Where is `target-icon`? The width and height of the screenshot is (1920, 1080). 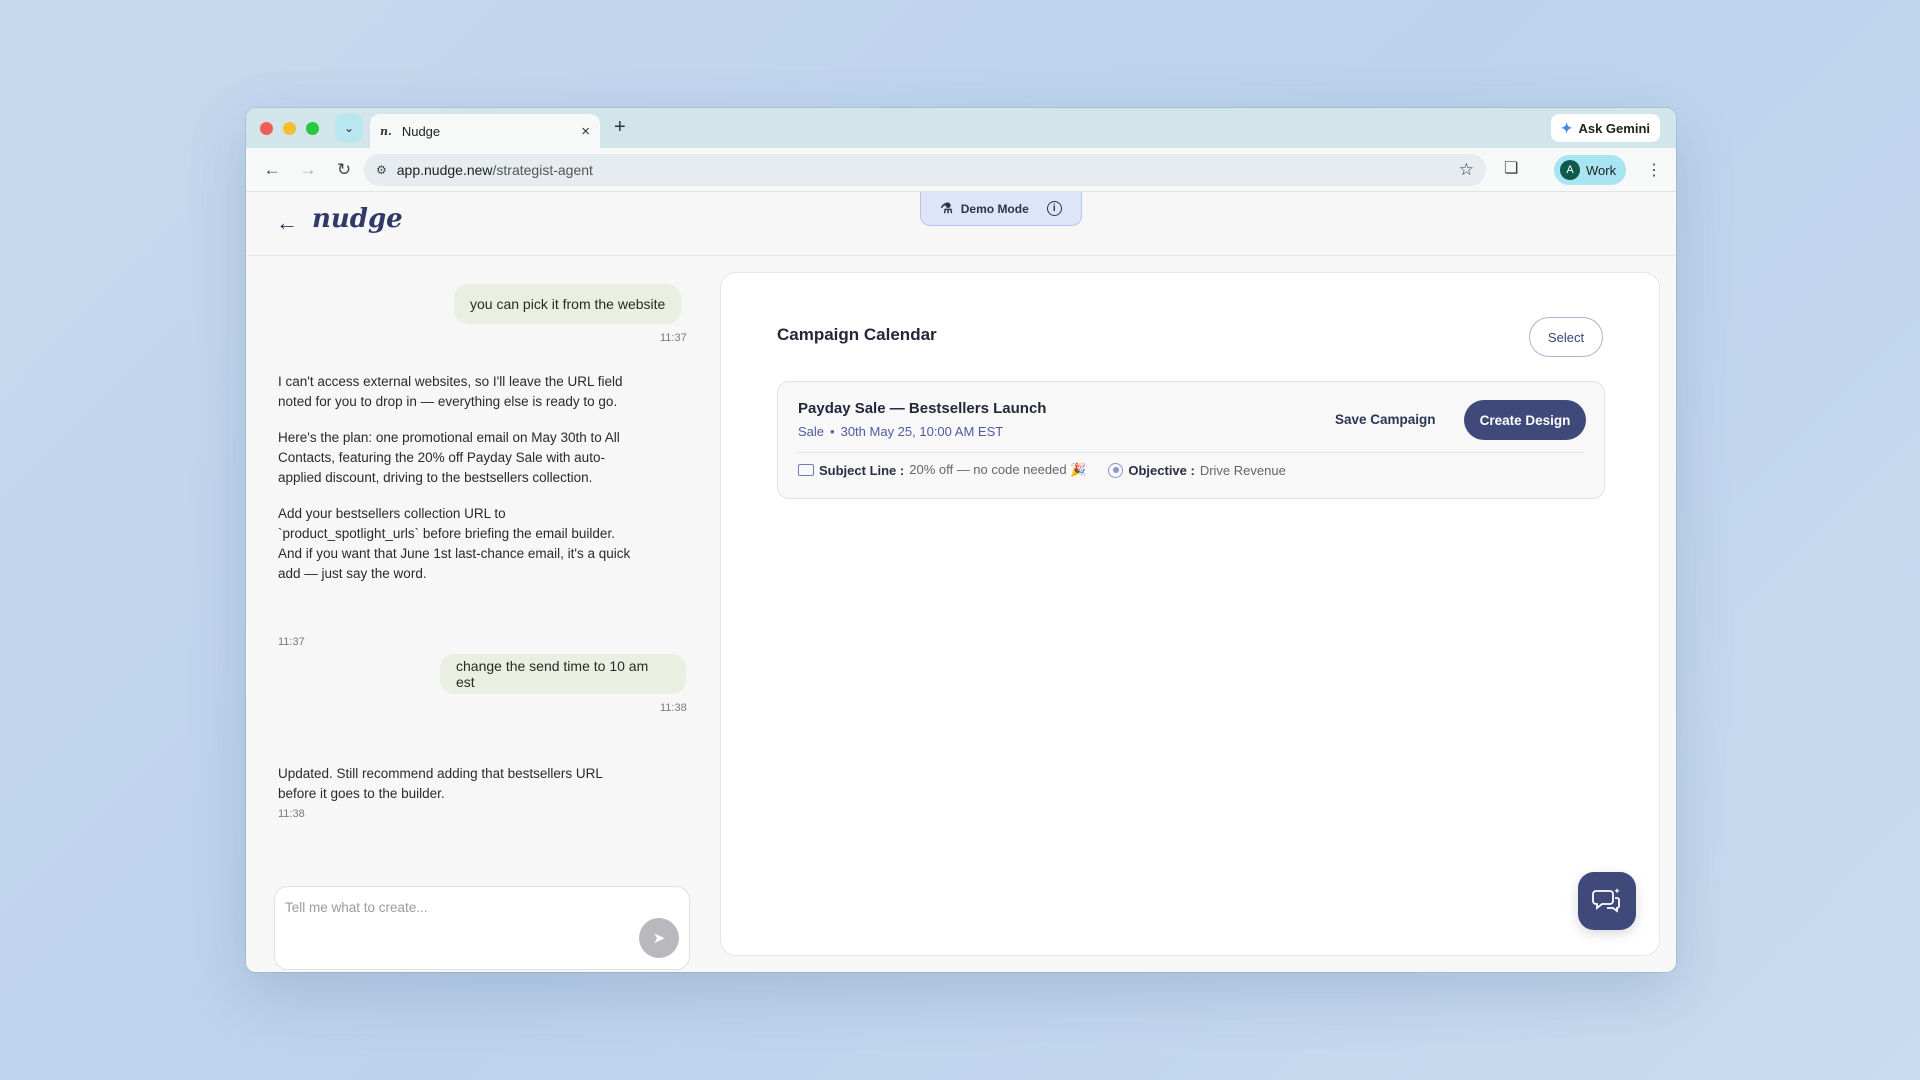 target-icon is located at coordinates (1116, 470).